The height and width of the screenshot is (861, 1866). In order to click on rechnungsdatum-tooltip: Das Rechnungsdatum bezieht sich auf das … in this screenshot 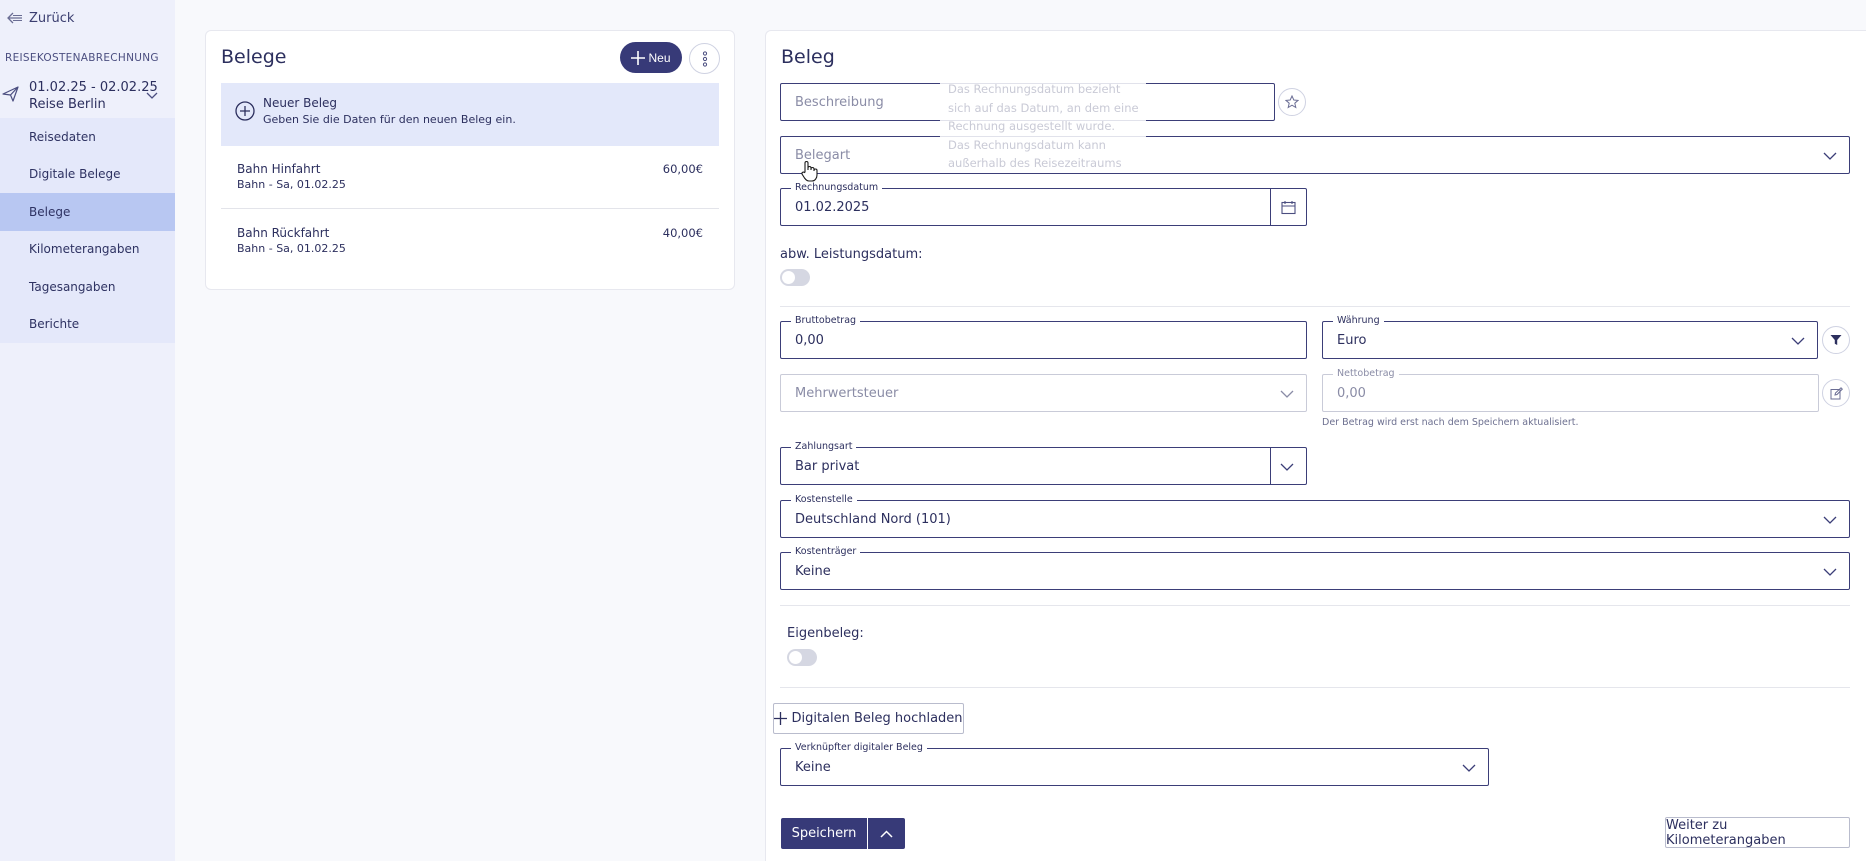, I will do `click(1043, 126)`.